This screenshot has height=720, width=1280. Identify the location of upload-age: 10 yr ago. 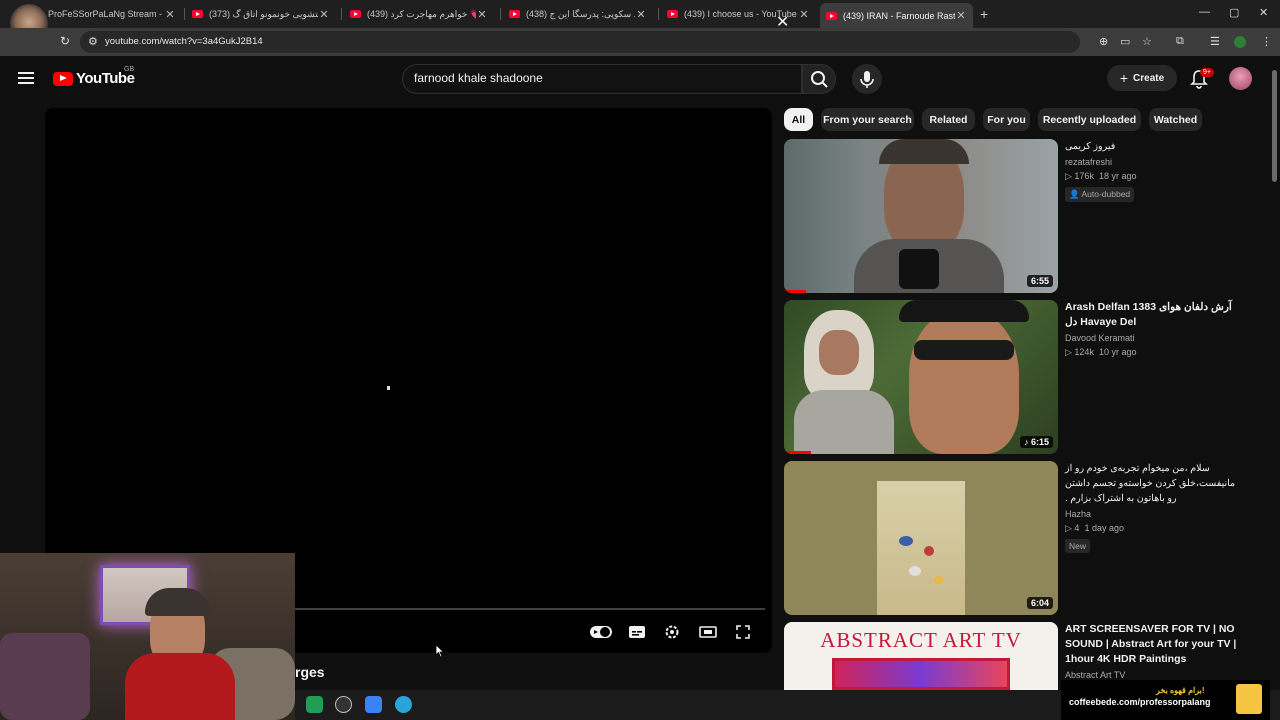
(1117, 352).